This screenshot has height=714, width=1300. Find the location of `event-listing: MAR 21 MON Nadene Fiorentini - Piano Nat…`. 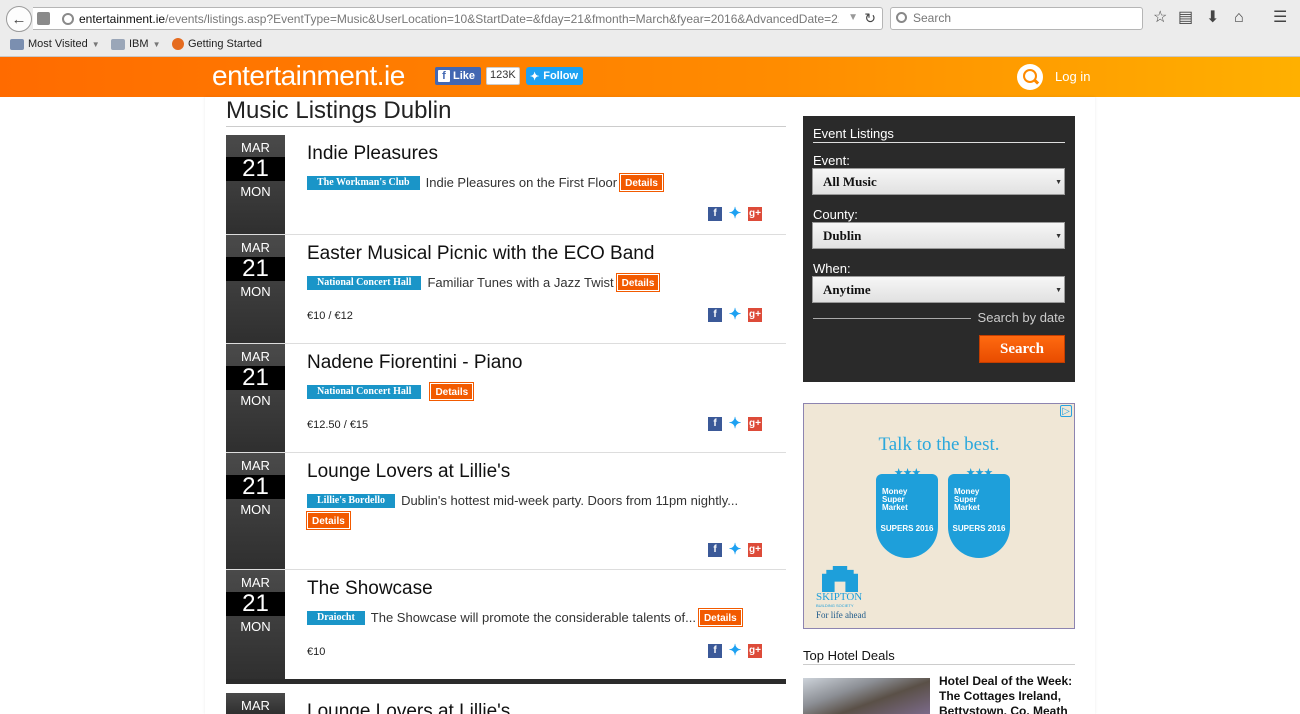

event-listing: MAR 21 MON Nadene Fiorentini - Piano Nat… is located at coordinates (506, 398).